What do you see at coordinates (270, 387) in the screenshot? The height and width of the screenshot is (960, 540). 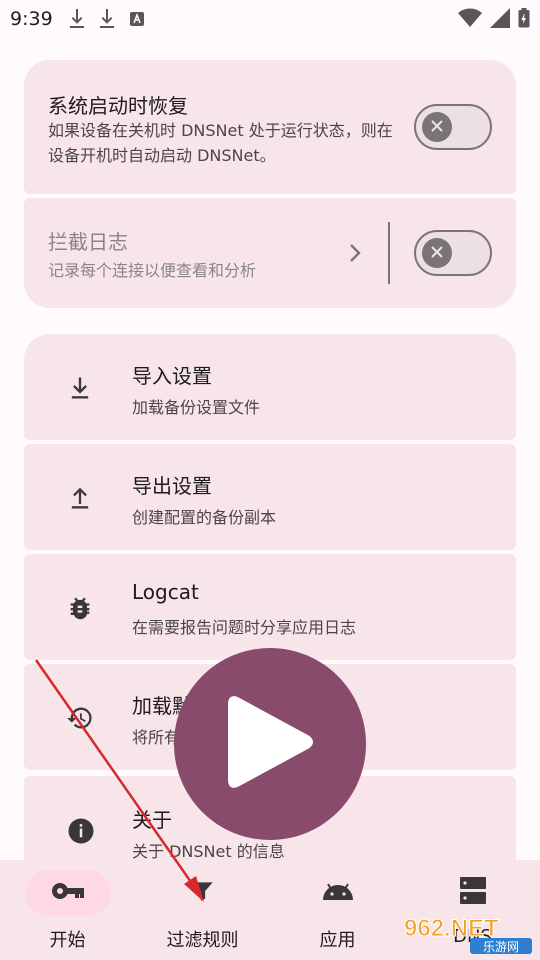 I see `import-settings-item: 导入设置 加载备份设置文件` at bounding box center [270, 387].